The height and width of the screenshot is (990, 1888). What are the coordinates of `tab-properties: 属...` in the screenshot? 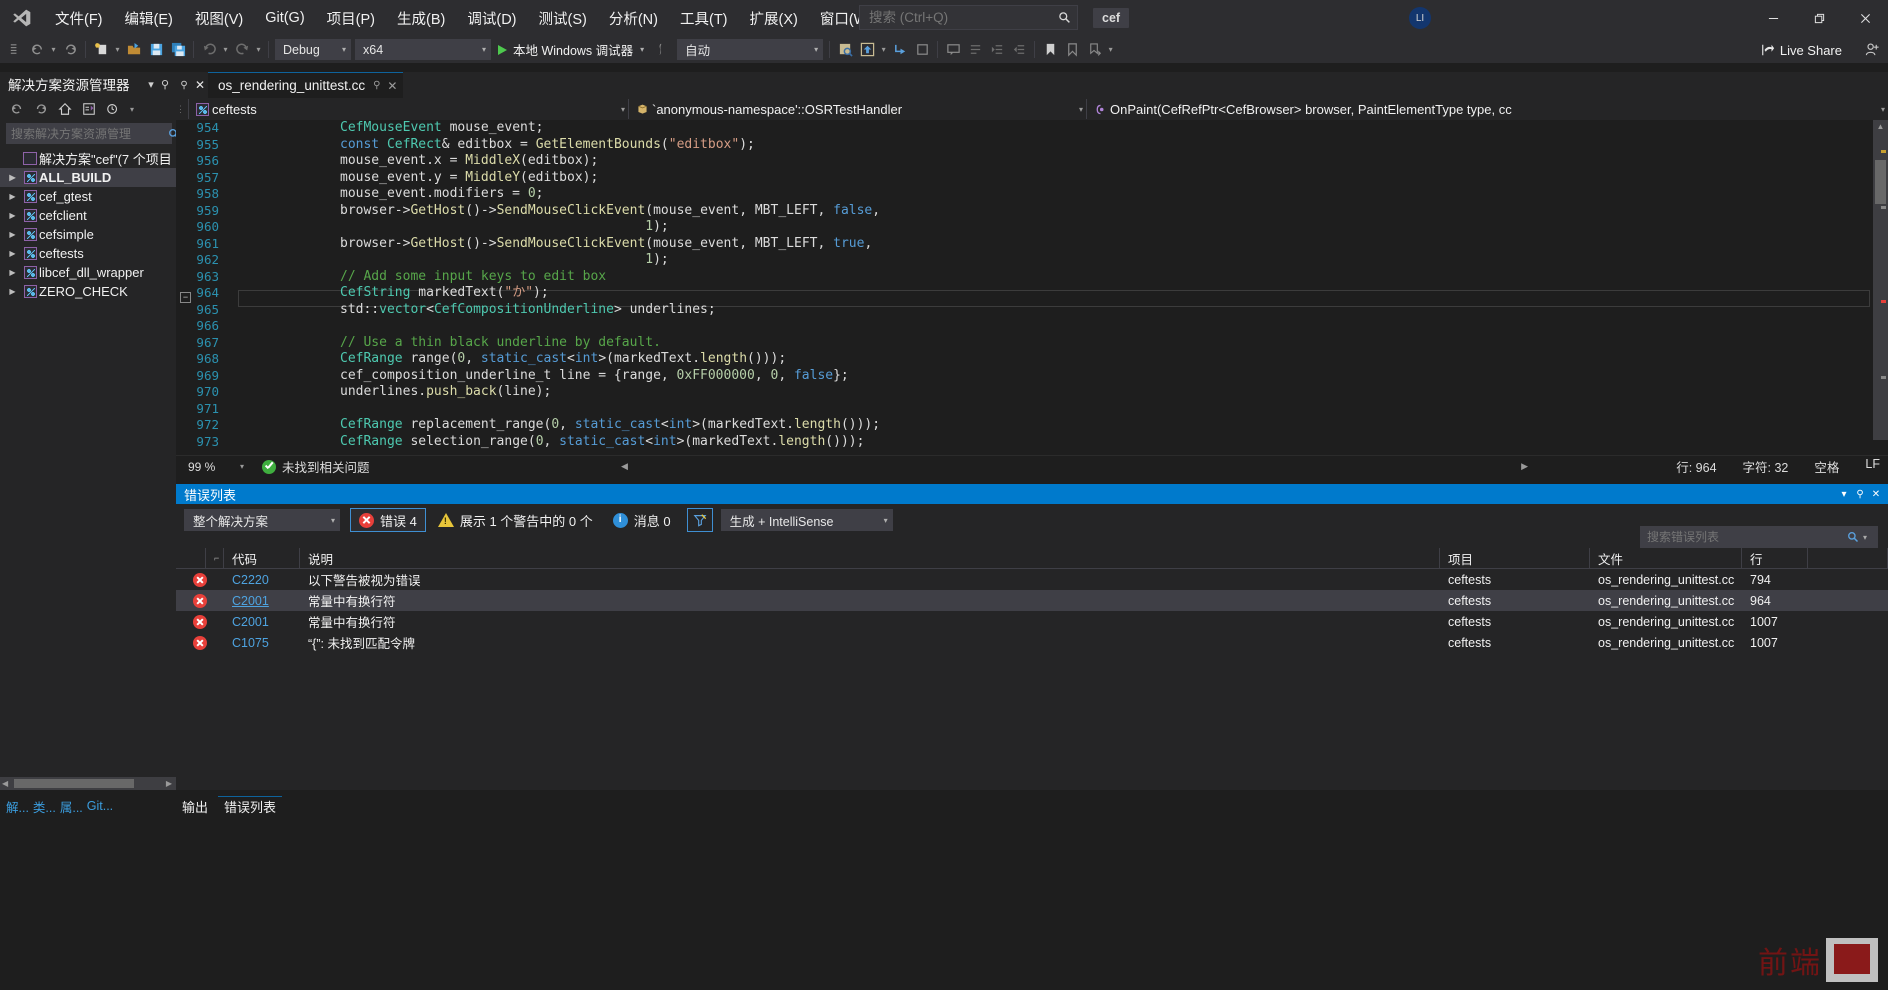 It's located at (71, 806).